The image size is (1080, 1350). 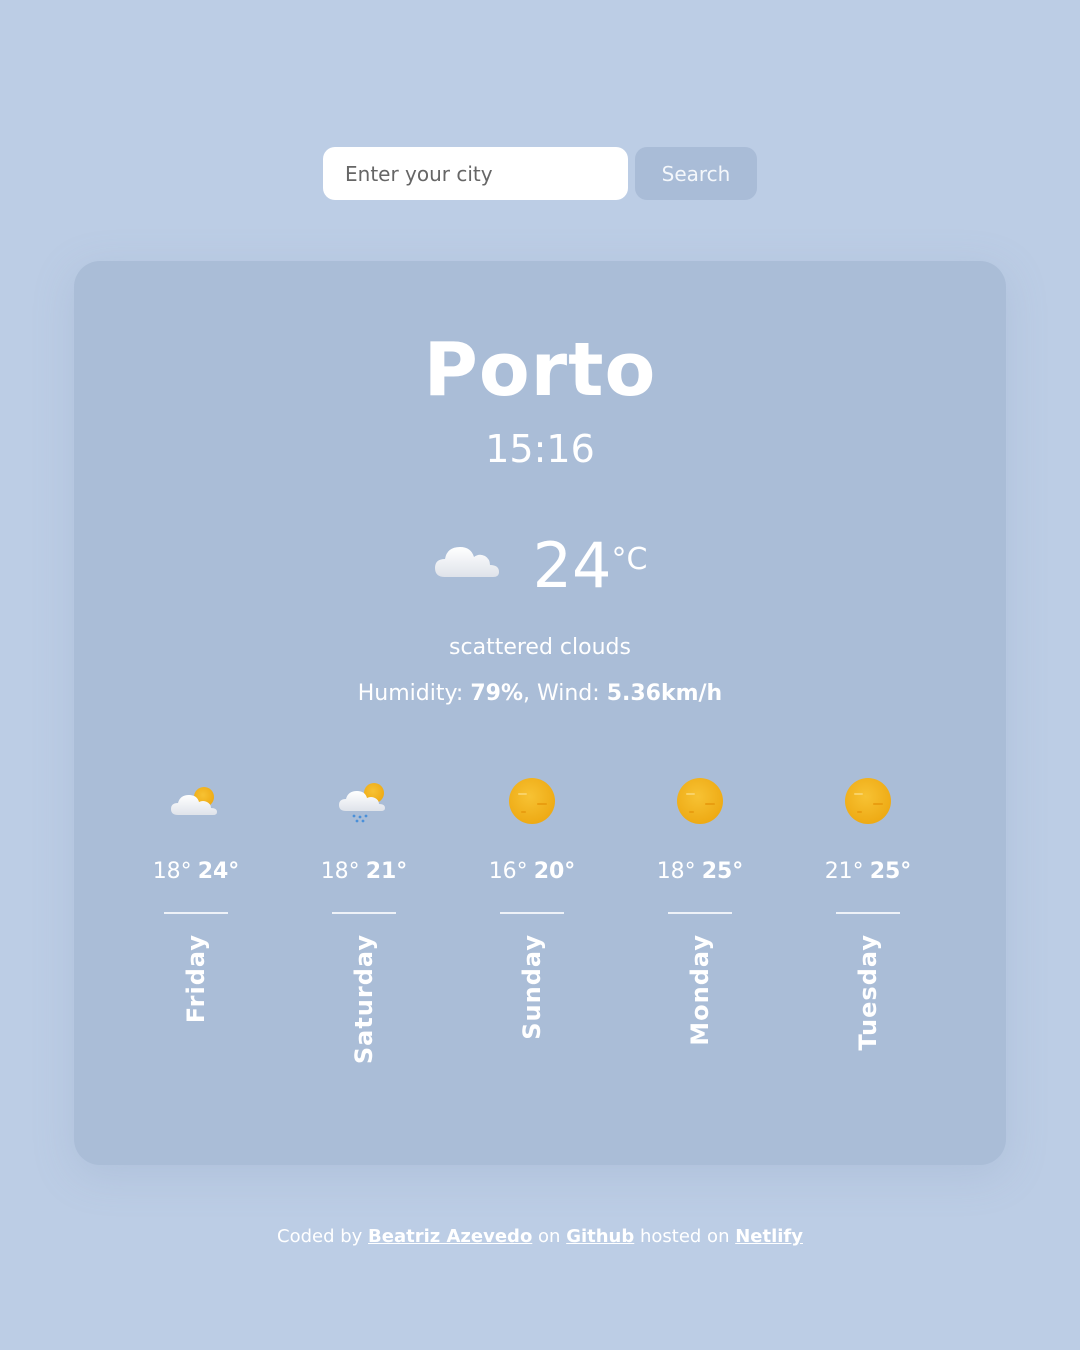 What do you see at coordinates (565, 693) in the screenshot?
I see `wind-label: , Wind:` at bounding box center [565, 693].